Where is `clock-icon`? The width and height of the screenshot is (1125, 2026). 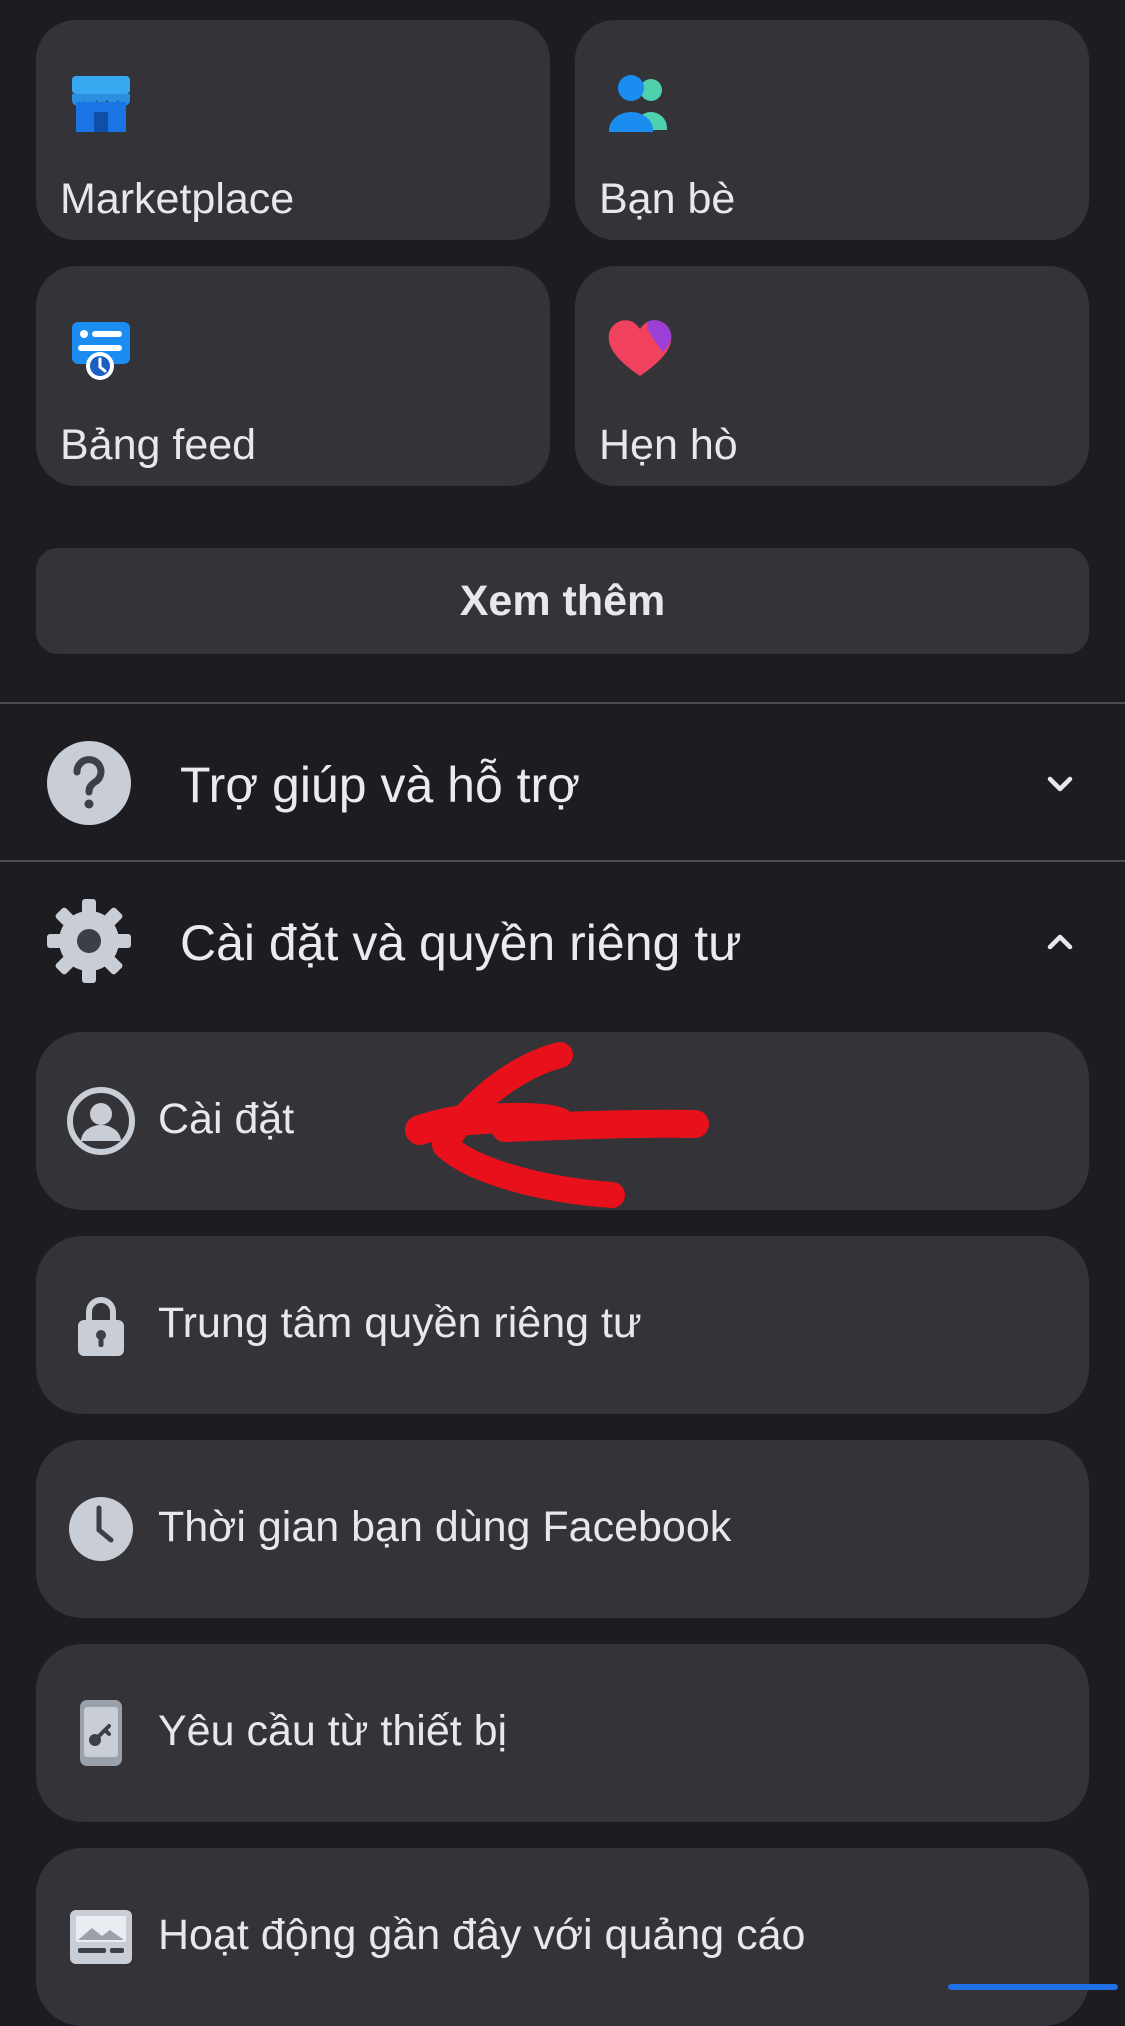
clock-icon is located at coordinates (101, 1529).